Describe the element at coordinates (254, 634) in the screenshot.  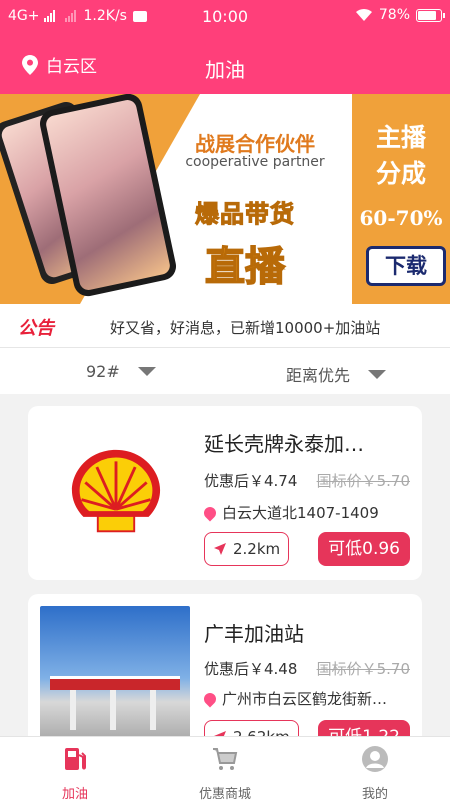
I see `station-name: 广丰加油站` at that location.